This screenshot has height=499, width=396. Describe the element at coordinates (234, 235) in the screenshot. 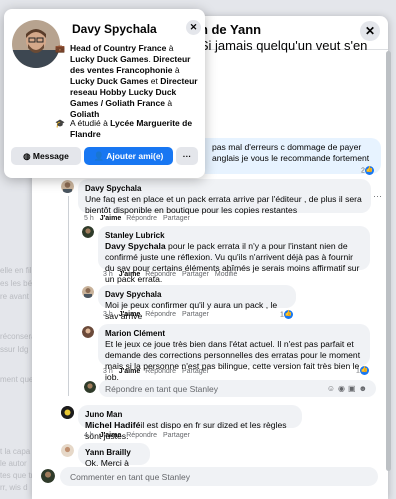

I see `comment-author: Stanley Lubrick` at that location.